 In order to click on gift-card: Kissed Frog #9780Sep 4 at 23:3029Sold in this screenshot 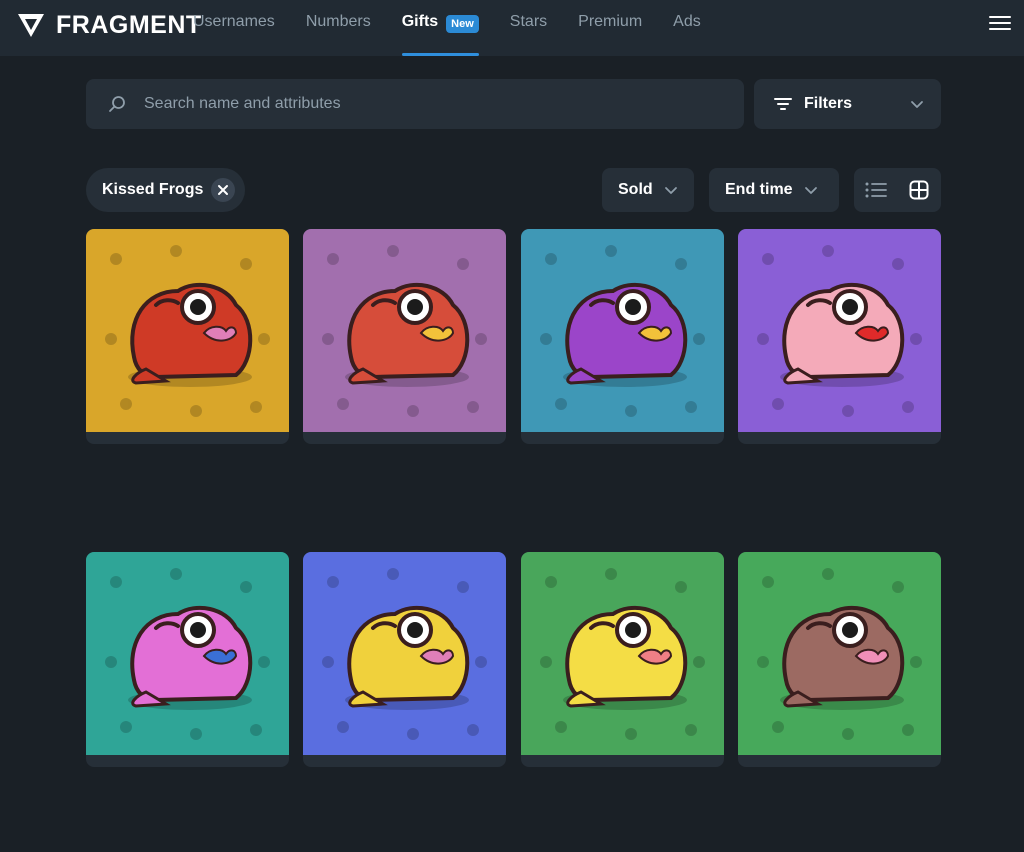, I will do `click(622, 659)`.